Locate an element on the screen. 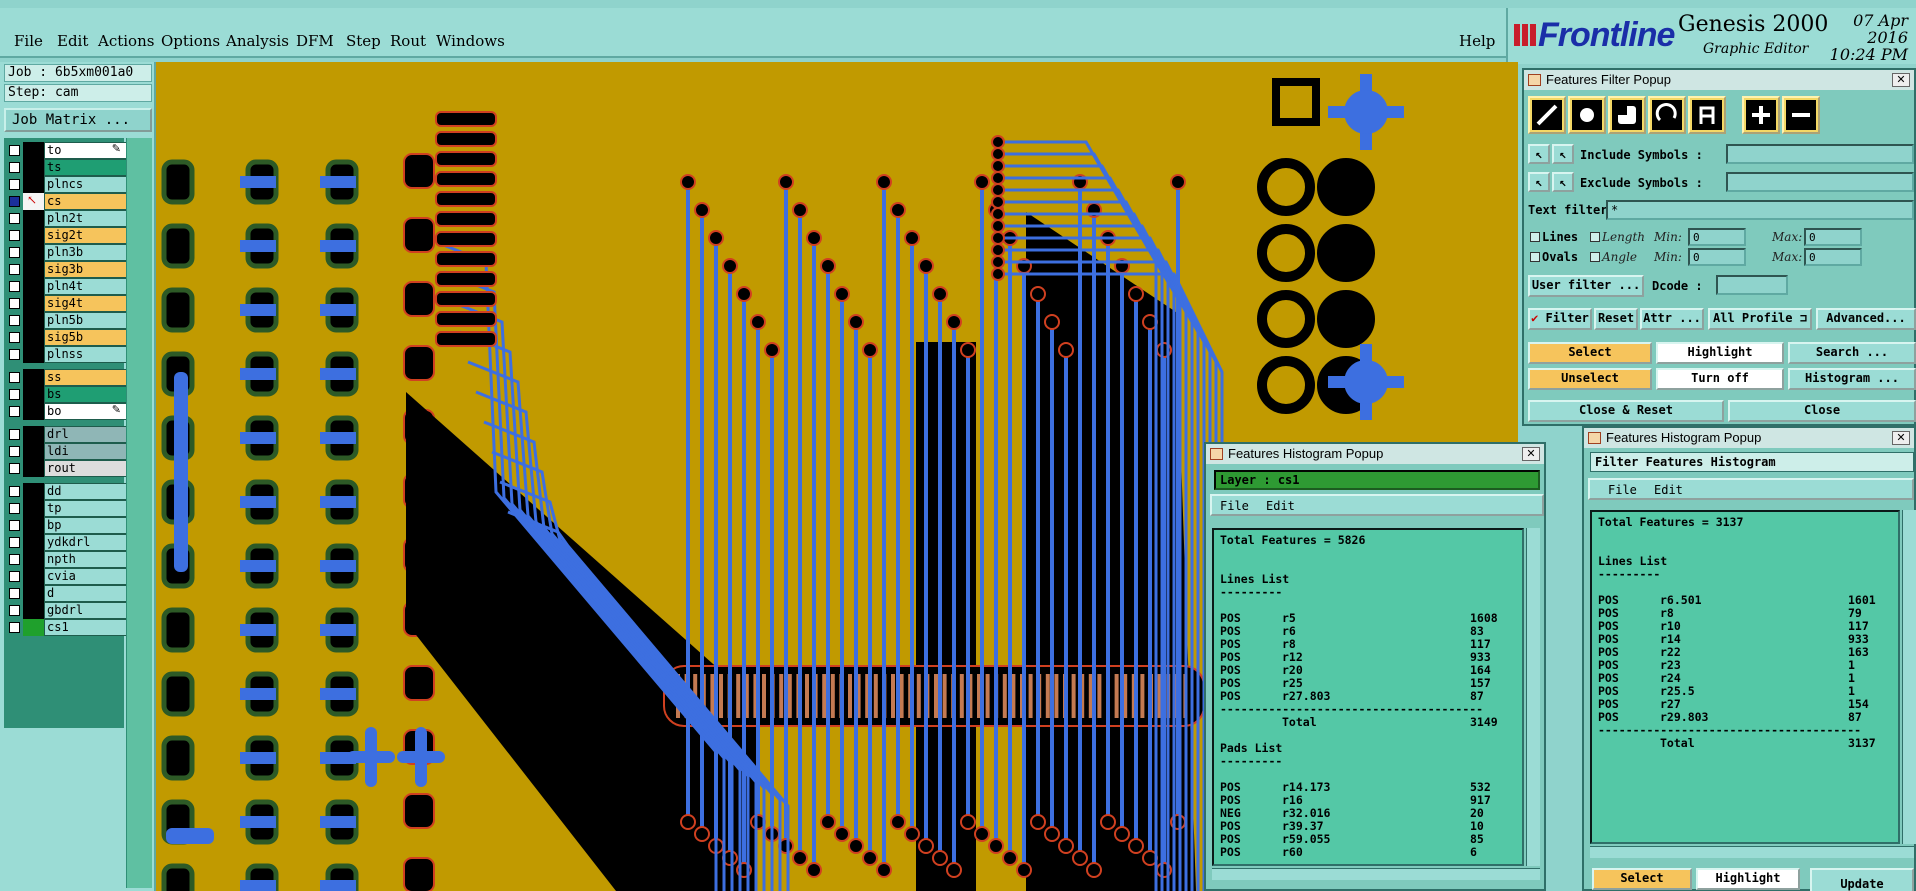 This screenshot has height=891, width=1916. layer-name: pln4t is located at coordinates (87, 286).